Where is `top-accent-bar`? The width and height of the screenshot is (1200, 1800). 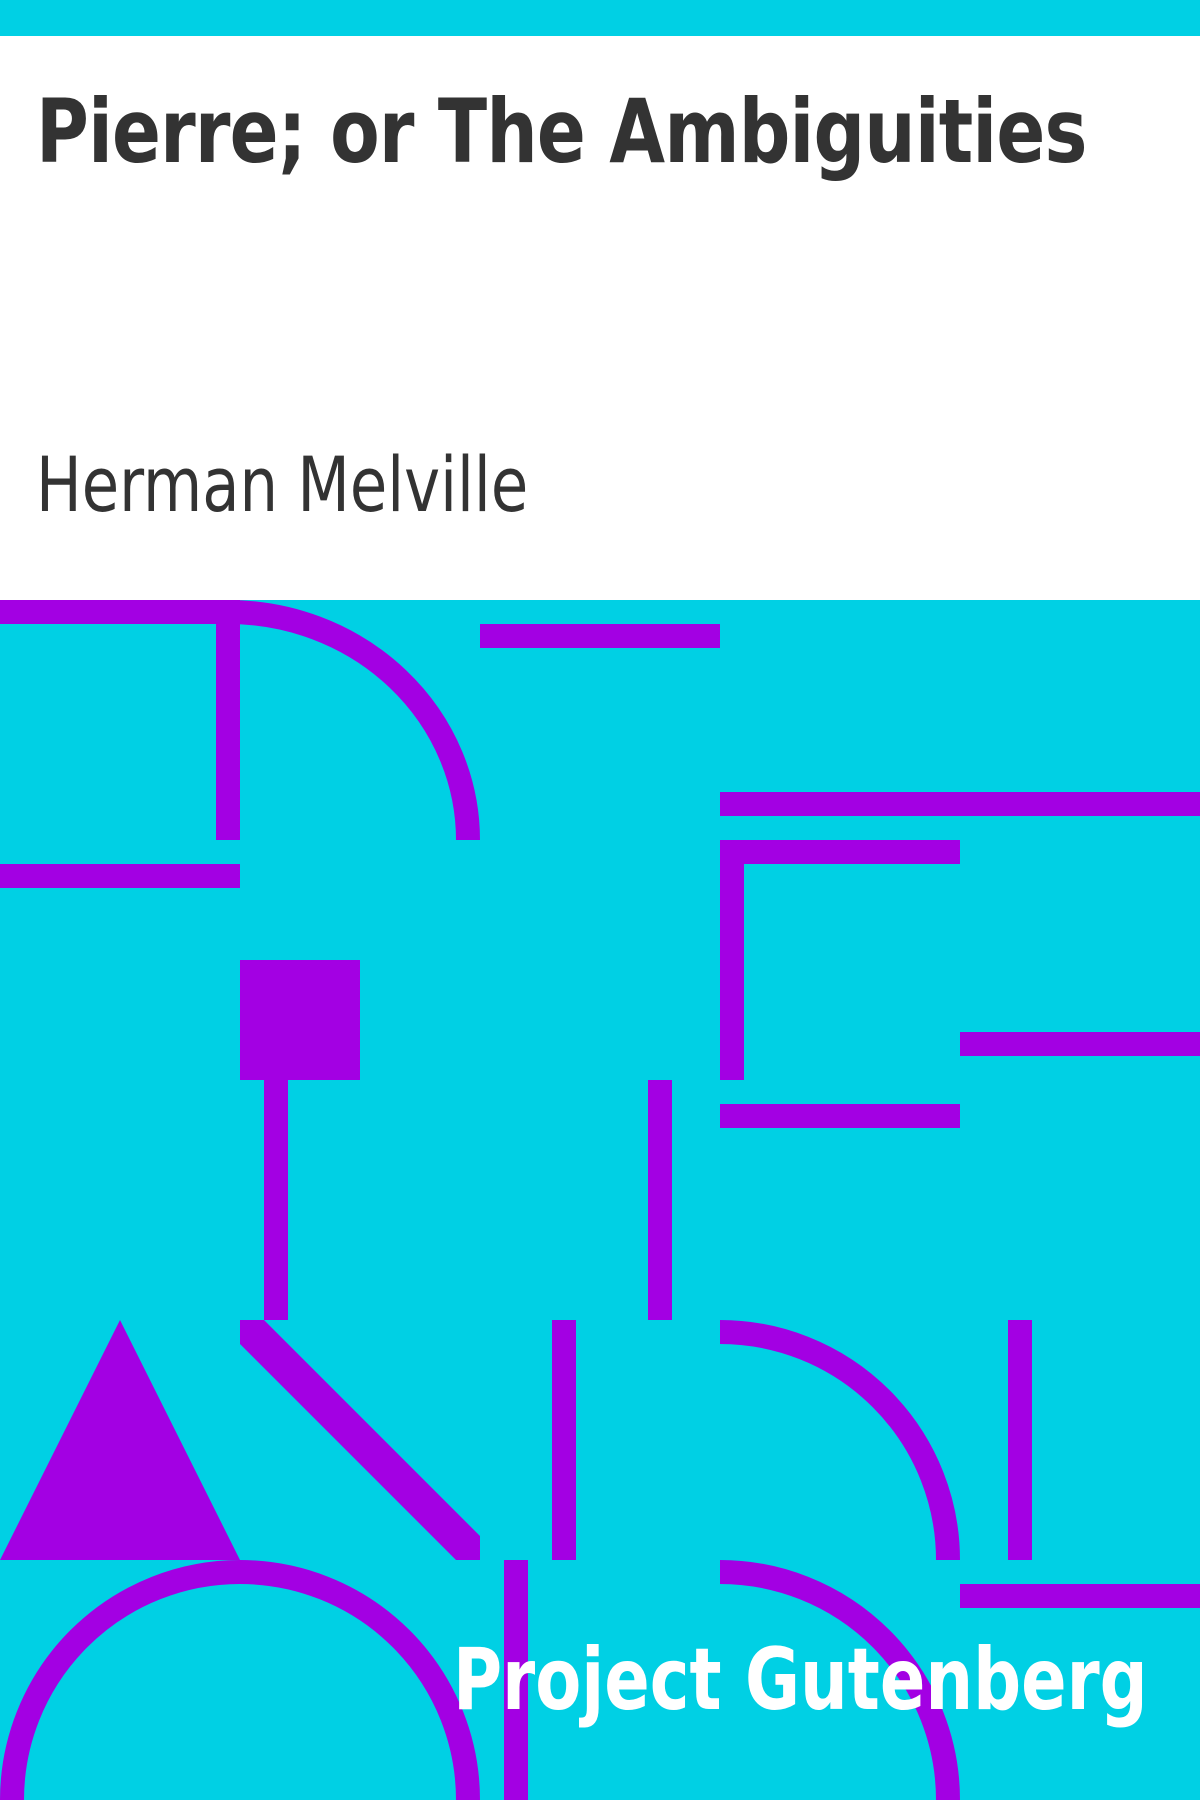
top-accent-bar is located at coordinates (600, 18).